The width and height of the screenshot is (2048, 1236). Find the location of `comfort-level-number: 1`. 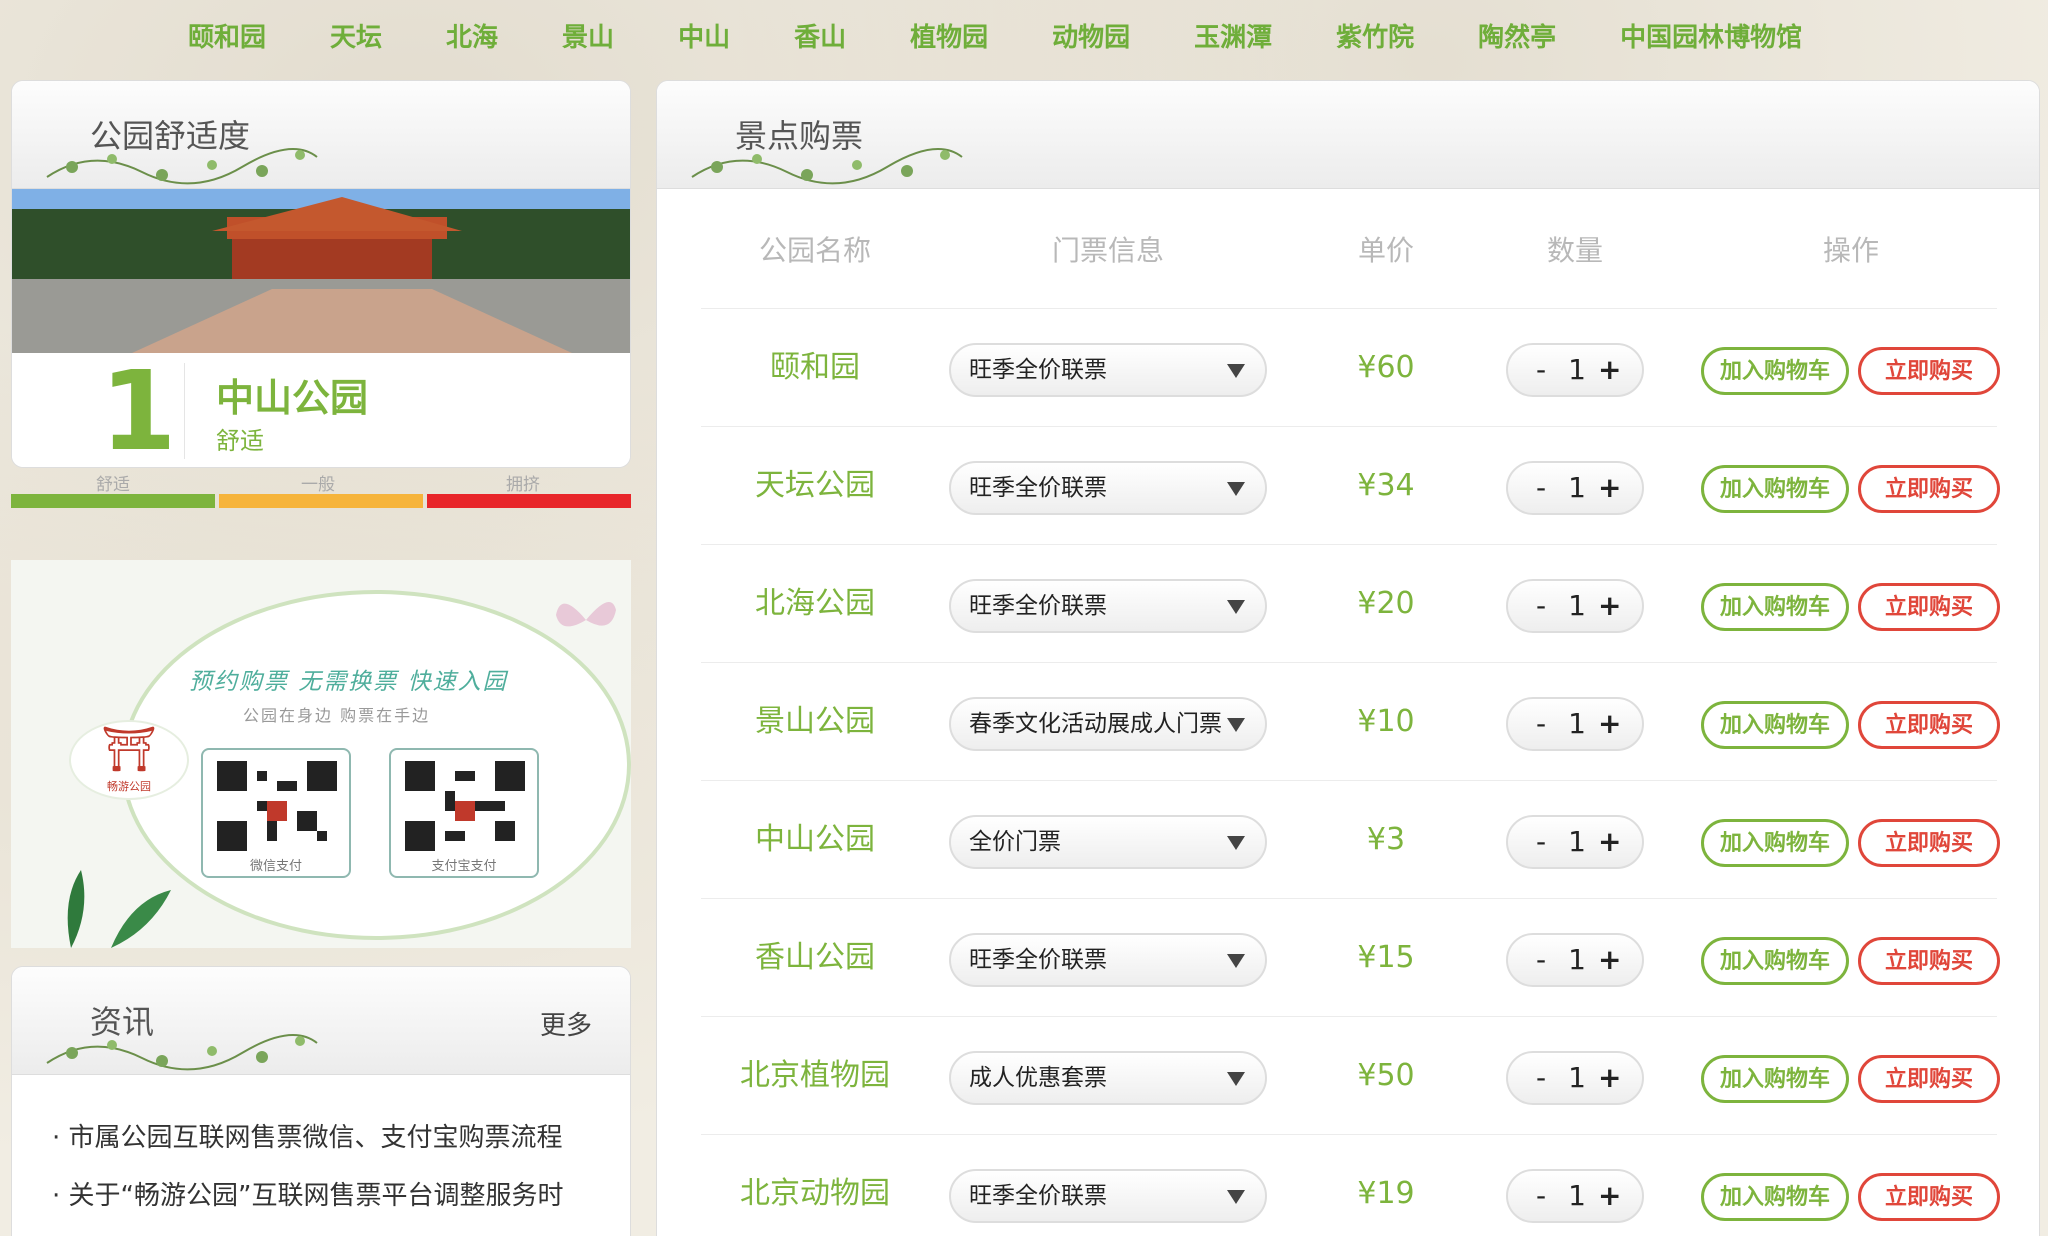

comfort-level-number: 1 is located at coordinates (138, 407).